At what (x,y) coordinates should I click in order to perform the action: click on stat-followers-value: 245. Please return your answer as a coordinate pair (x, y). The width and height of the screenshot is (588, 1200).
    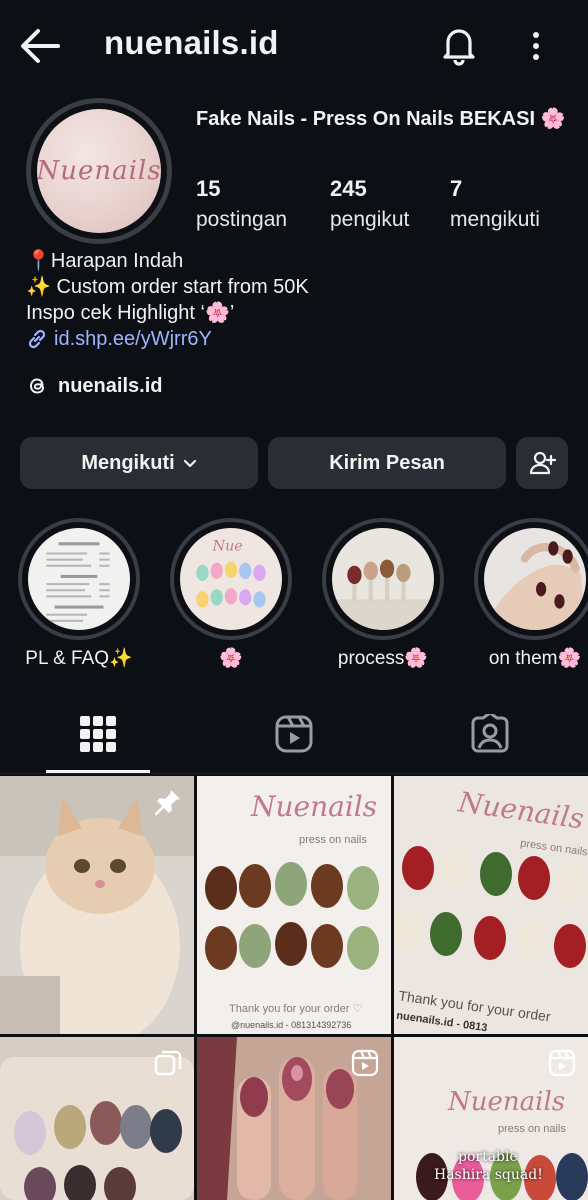
    Looking at the image, I should click on (348, 188).